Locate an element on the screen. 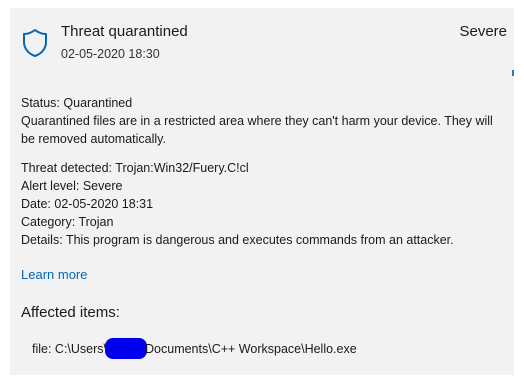 The width and height of the screenshot is (524, 377). threat-detected-value: Trojan:Win32/Fuery.C!cl is located at coordinates (182, 168).